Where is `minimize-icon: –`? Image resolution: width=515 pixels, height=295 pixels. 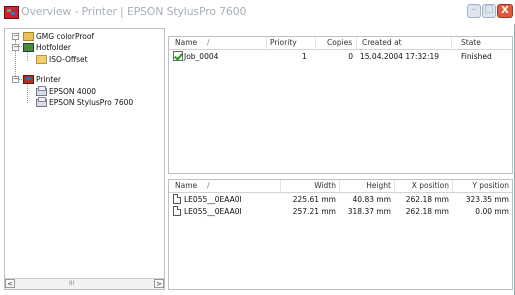 minimize-icon: – is located at coordinates (474, 9).